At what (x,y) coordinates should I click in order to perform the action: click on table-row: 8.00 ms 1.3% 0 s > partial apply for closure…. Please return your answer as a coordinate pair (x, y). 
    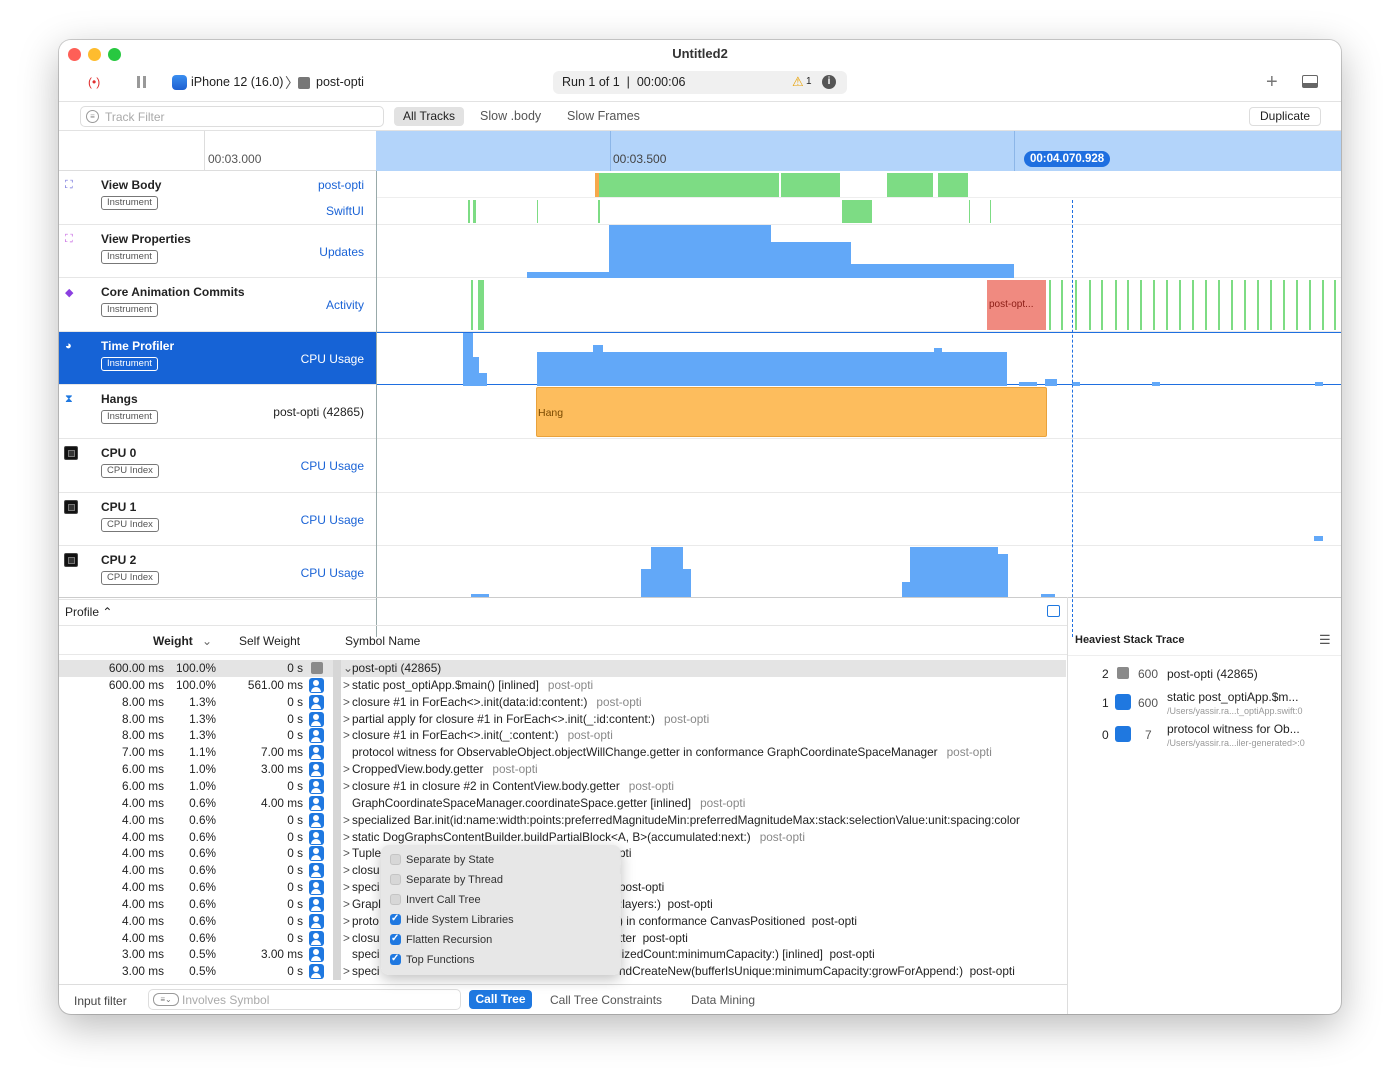
    Looking at the image, I should click on (562, 719).